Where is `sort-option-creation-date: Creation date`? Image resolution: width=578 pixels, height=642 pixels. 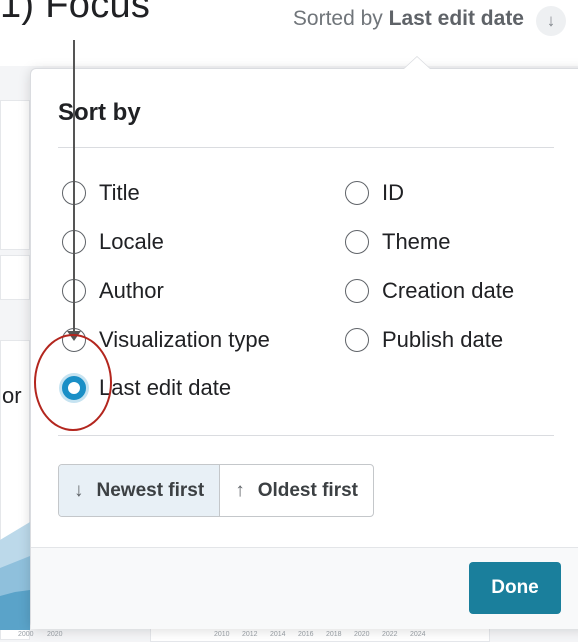 sort-option-creation-date: Creation date is located at coordinates (429, 291).